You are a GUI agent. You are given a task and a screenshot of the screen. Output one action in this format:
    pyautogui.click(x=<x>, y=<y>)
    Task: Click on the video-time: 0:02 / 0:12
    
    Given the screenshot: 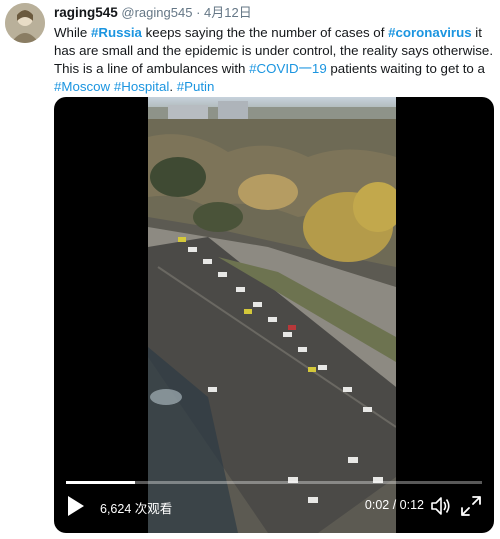 What is the action you would take?
    pyautogui.click(x=394, y=505)
    